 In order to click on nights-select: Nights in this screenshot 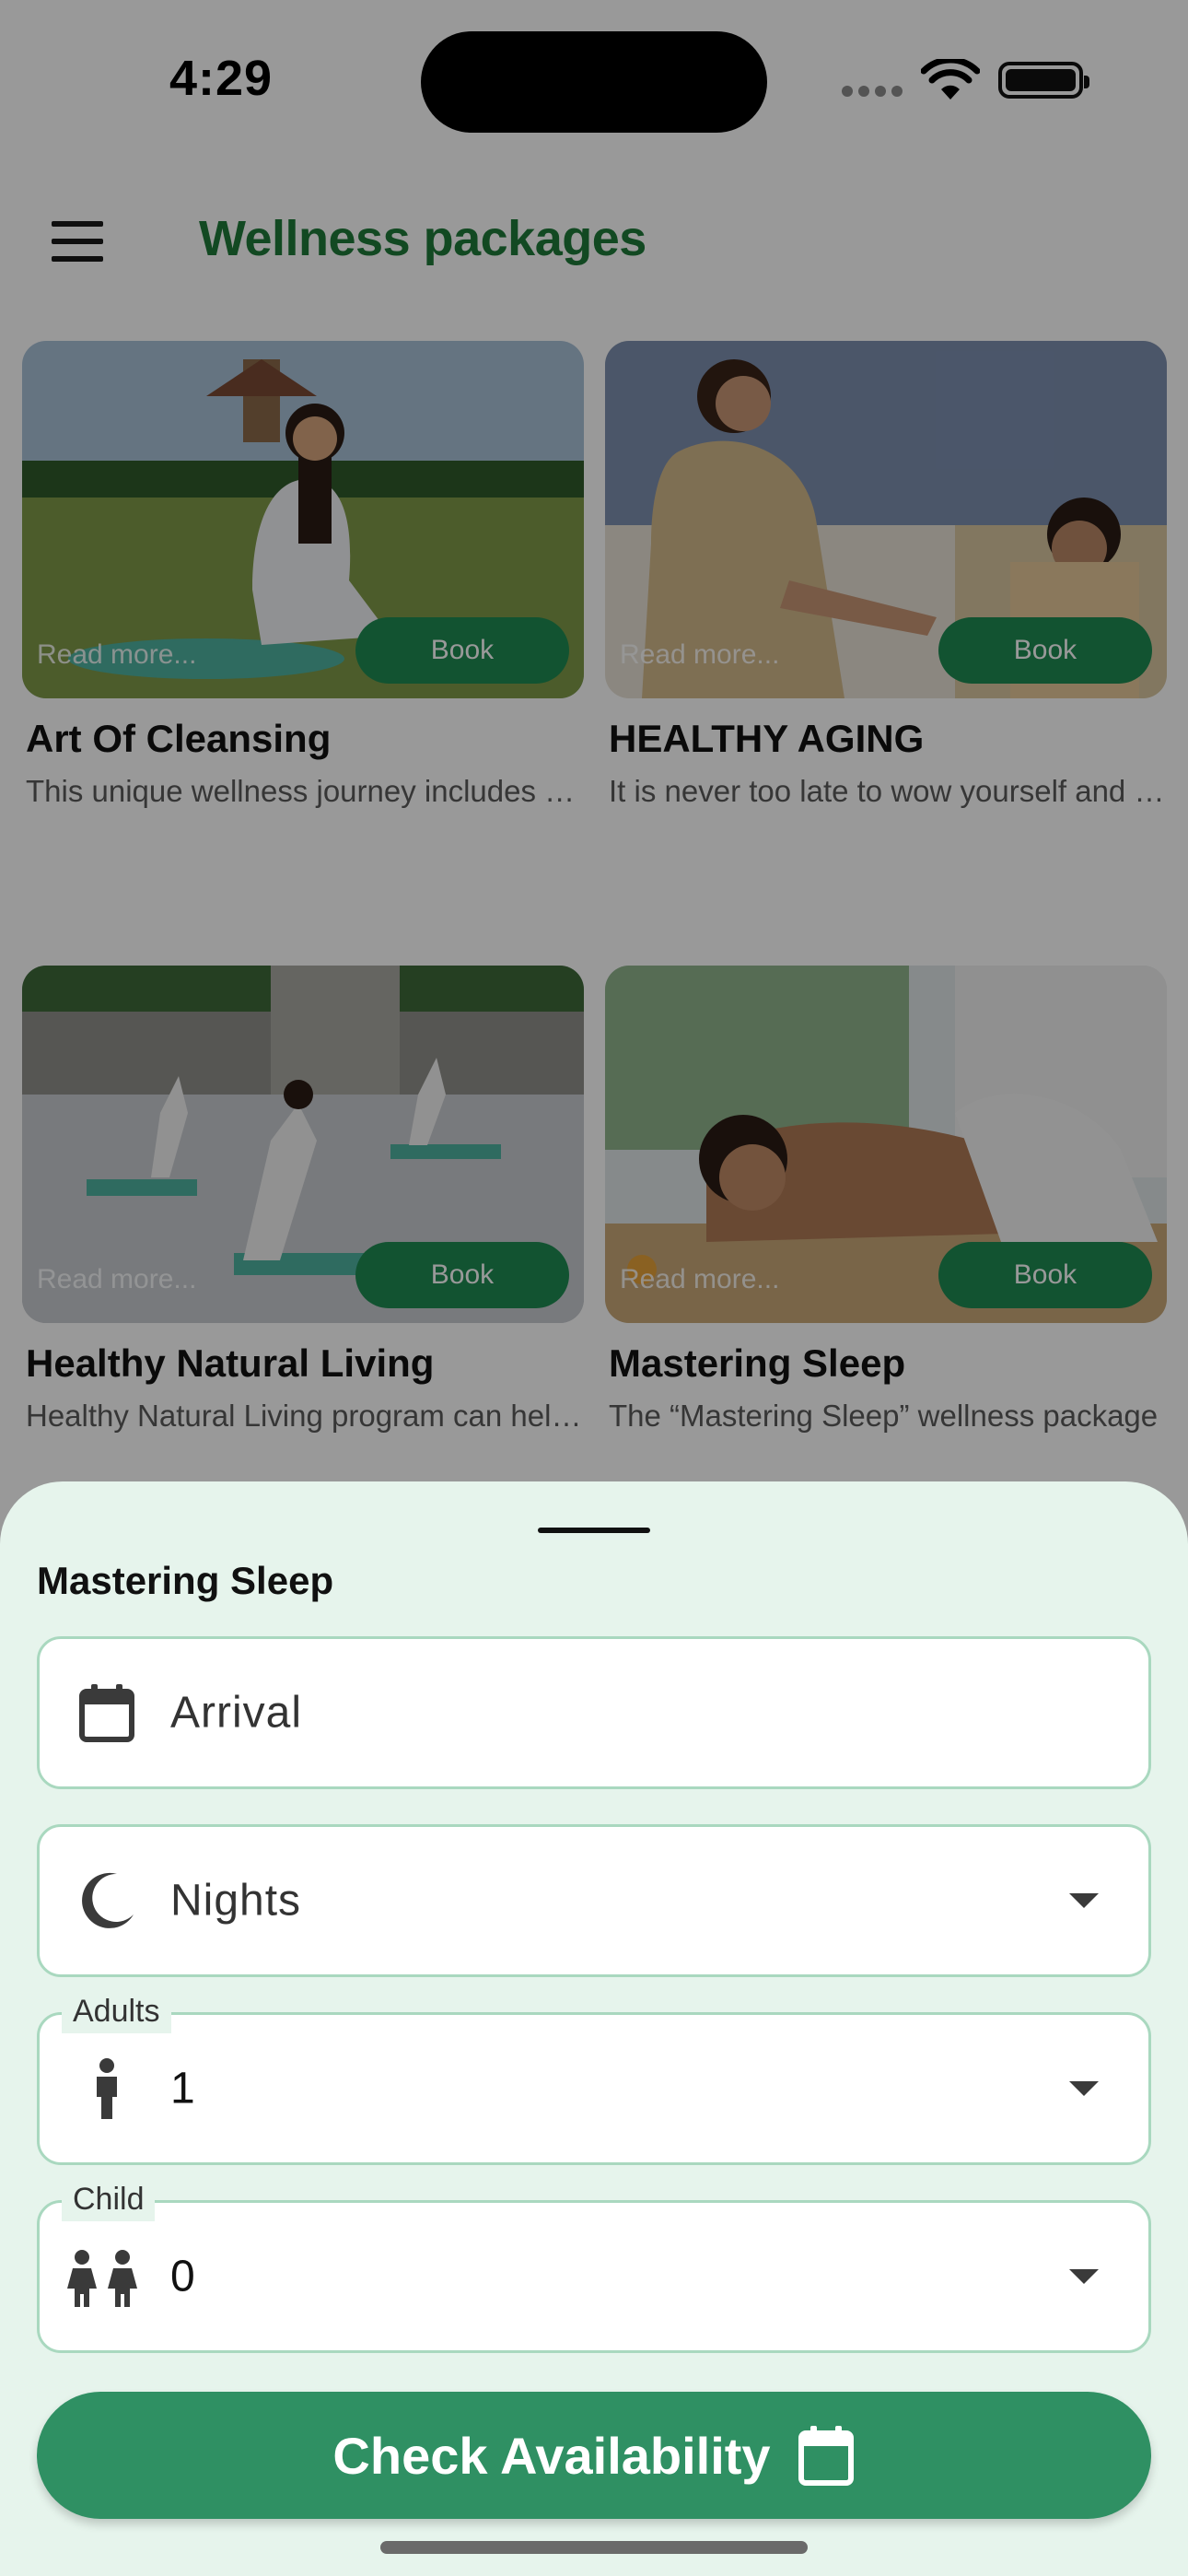, I will do `click(594, 1900)`.